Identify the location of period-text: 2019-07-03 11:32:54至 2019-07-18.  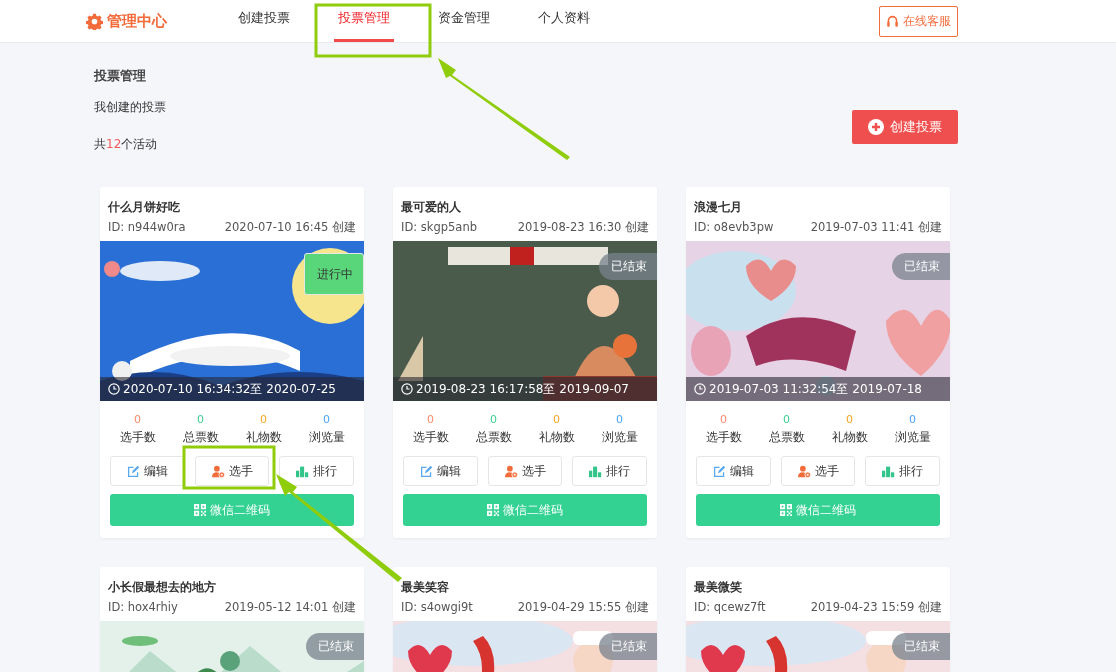
(815, 389).